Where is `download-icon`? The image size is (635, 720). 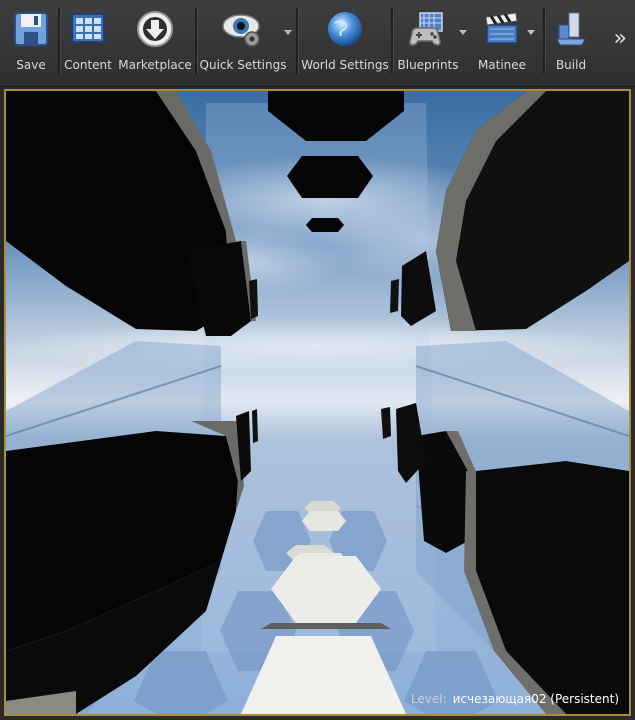 download-icon is located at coordinates (155, 29).